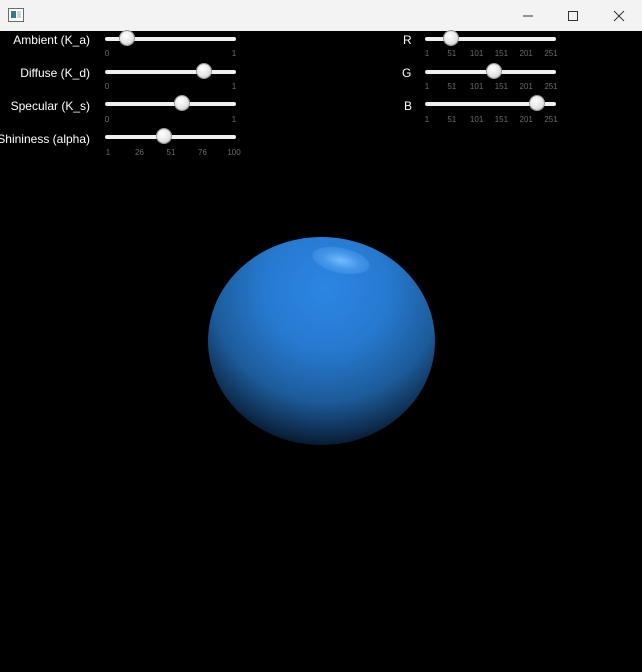 The height and width of the screenshot is (672, 642). Describe the element at coordinates (139, 152) in the screenshot. I see `tick-label: 26` at that location.